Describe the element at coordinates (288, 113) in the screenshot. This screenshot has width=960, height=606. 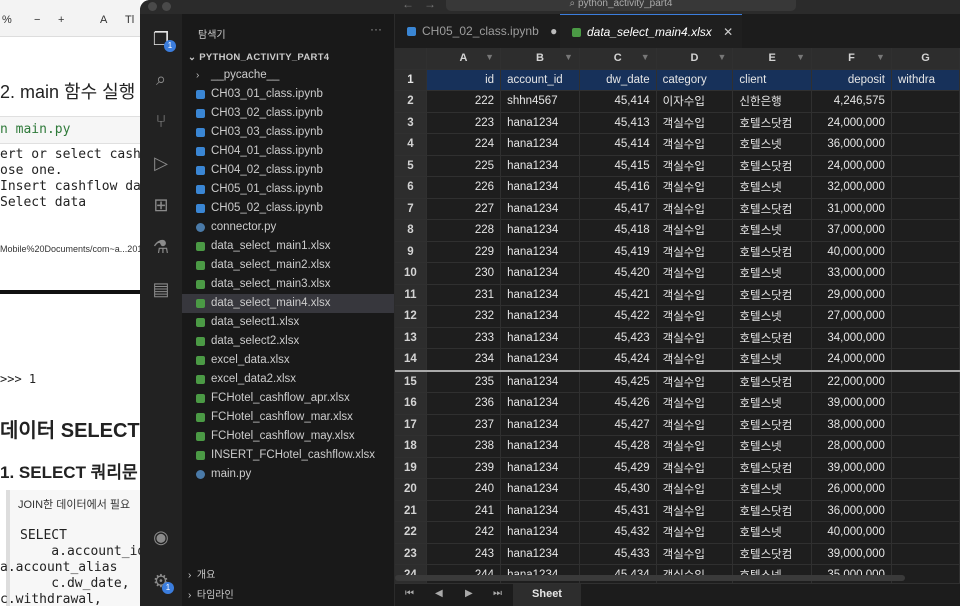
I see `file-item: CH03_02_class.ipynb` at that location.